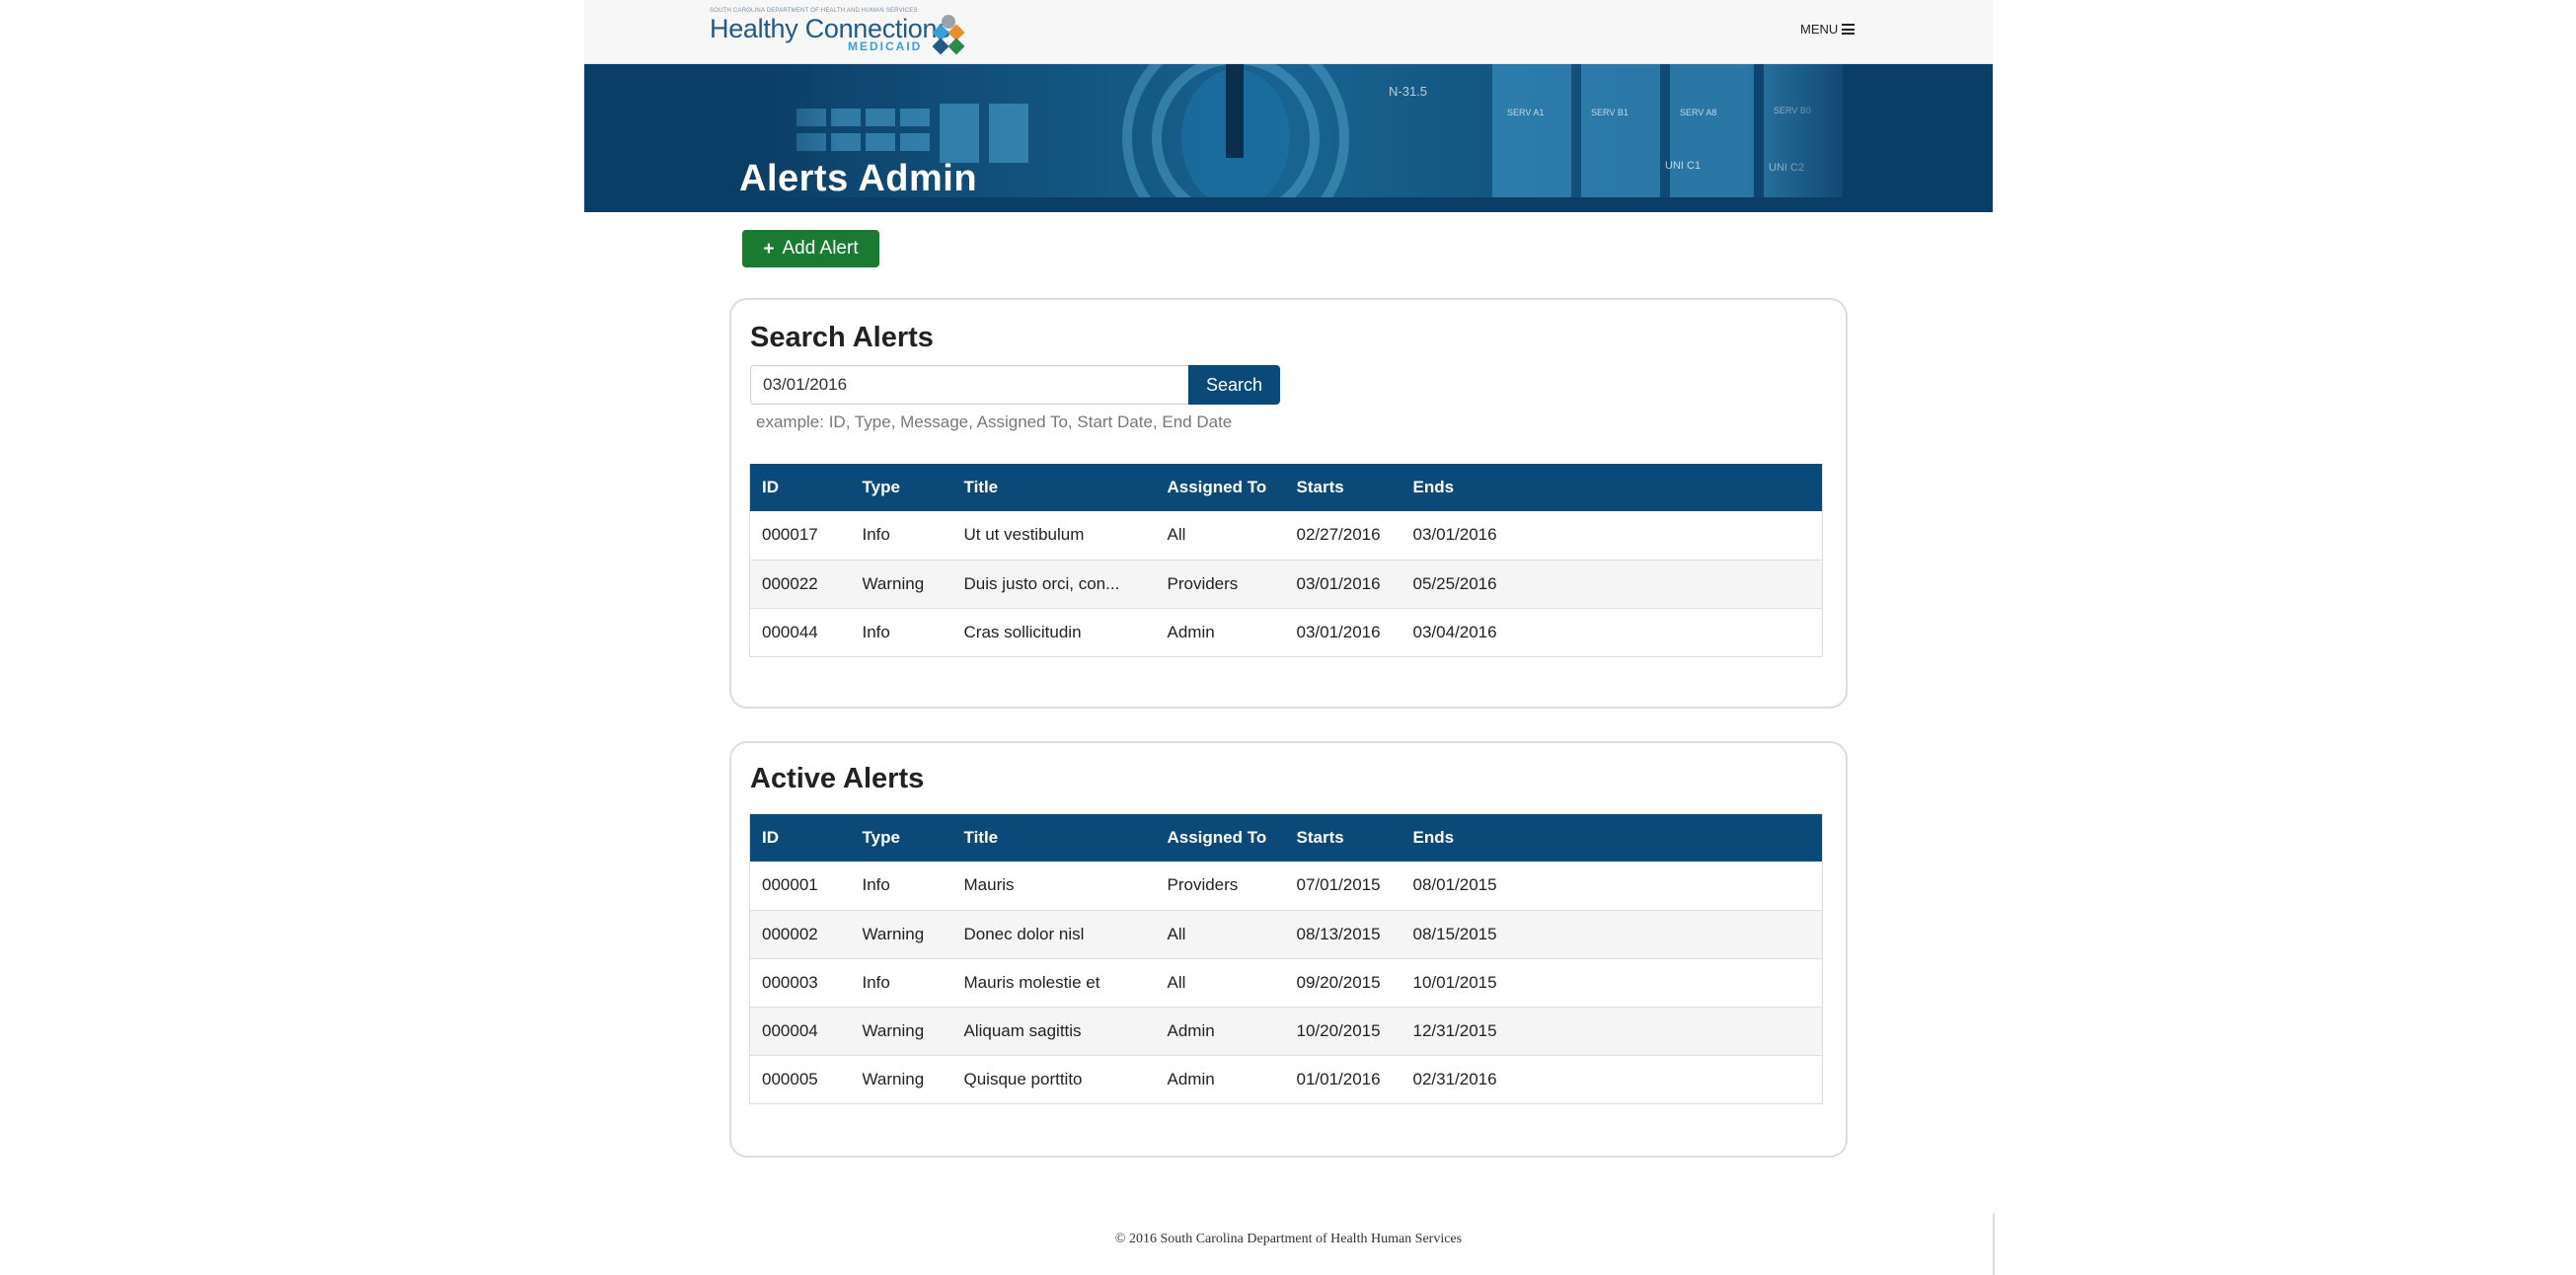 This screenshot has width=2576, height=1275. I want to click on page-title: Alerts Admin, so click(858, 179).